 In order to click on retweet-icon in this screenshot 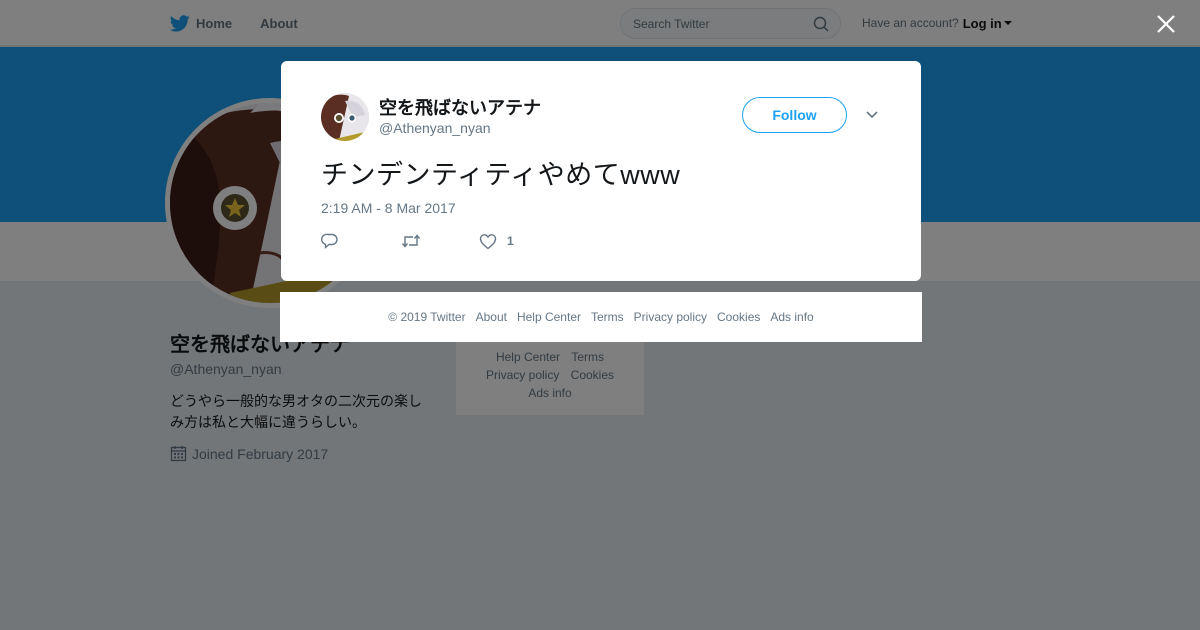, I will do `click(411, 241)`.